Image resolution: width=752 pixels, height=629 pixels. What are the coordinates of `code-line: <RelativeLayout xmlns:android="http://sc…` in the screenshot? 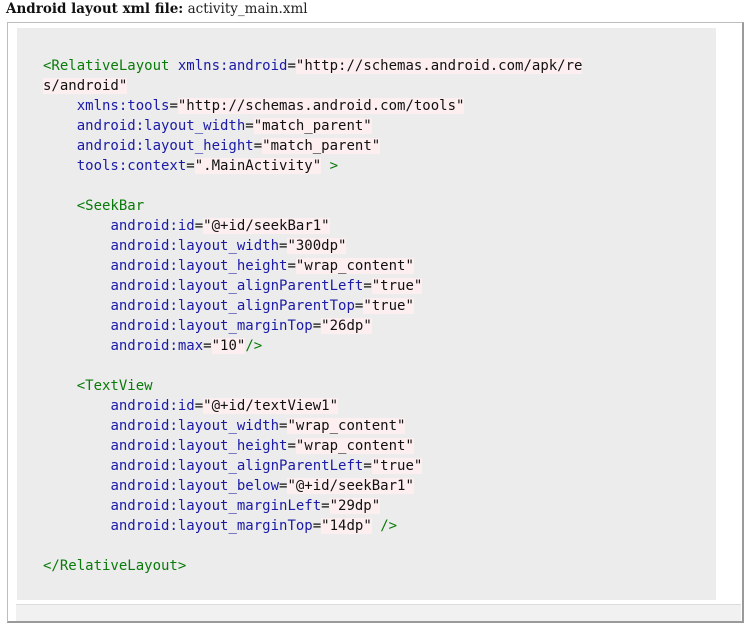 It's located at (313, 66).